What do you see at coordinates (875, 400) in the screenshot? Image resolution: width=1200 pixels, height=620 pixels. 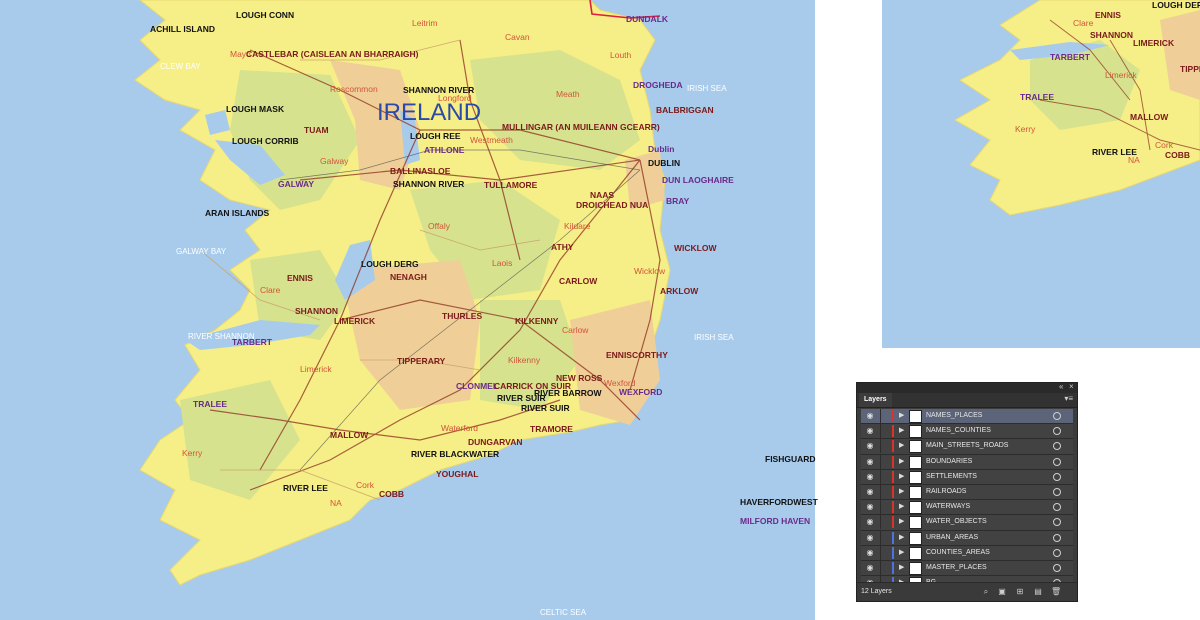 I see `layers-tab: Layers` at bounding box center [875, 400].